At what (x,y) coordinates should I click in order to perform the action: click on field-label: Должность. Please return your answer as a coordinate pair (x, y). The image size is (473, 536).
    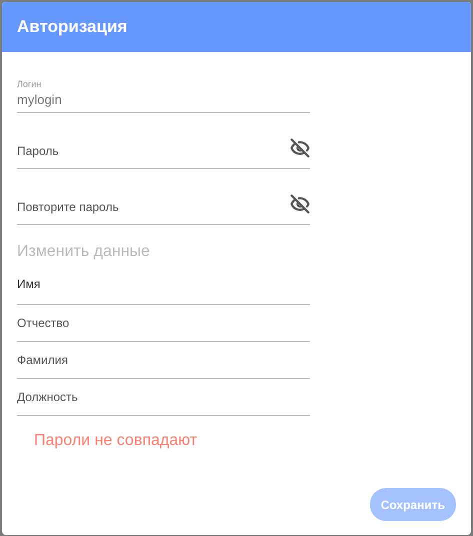
    Looking at the image, I should click on (48, 397).